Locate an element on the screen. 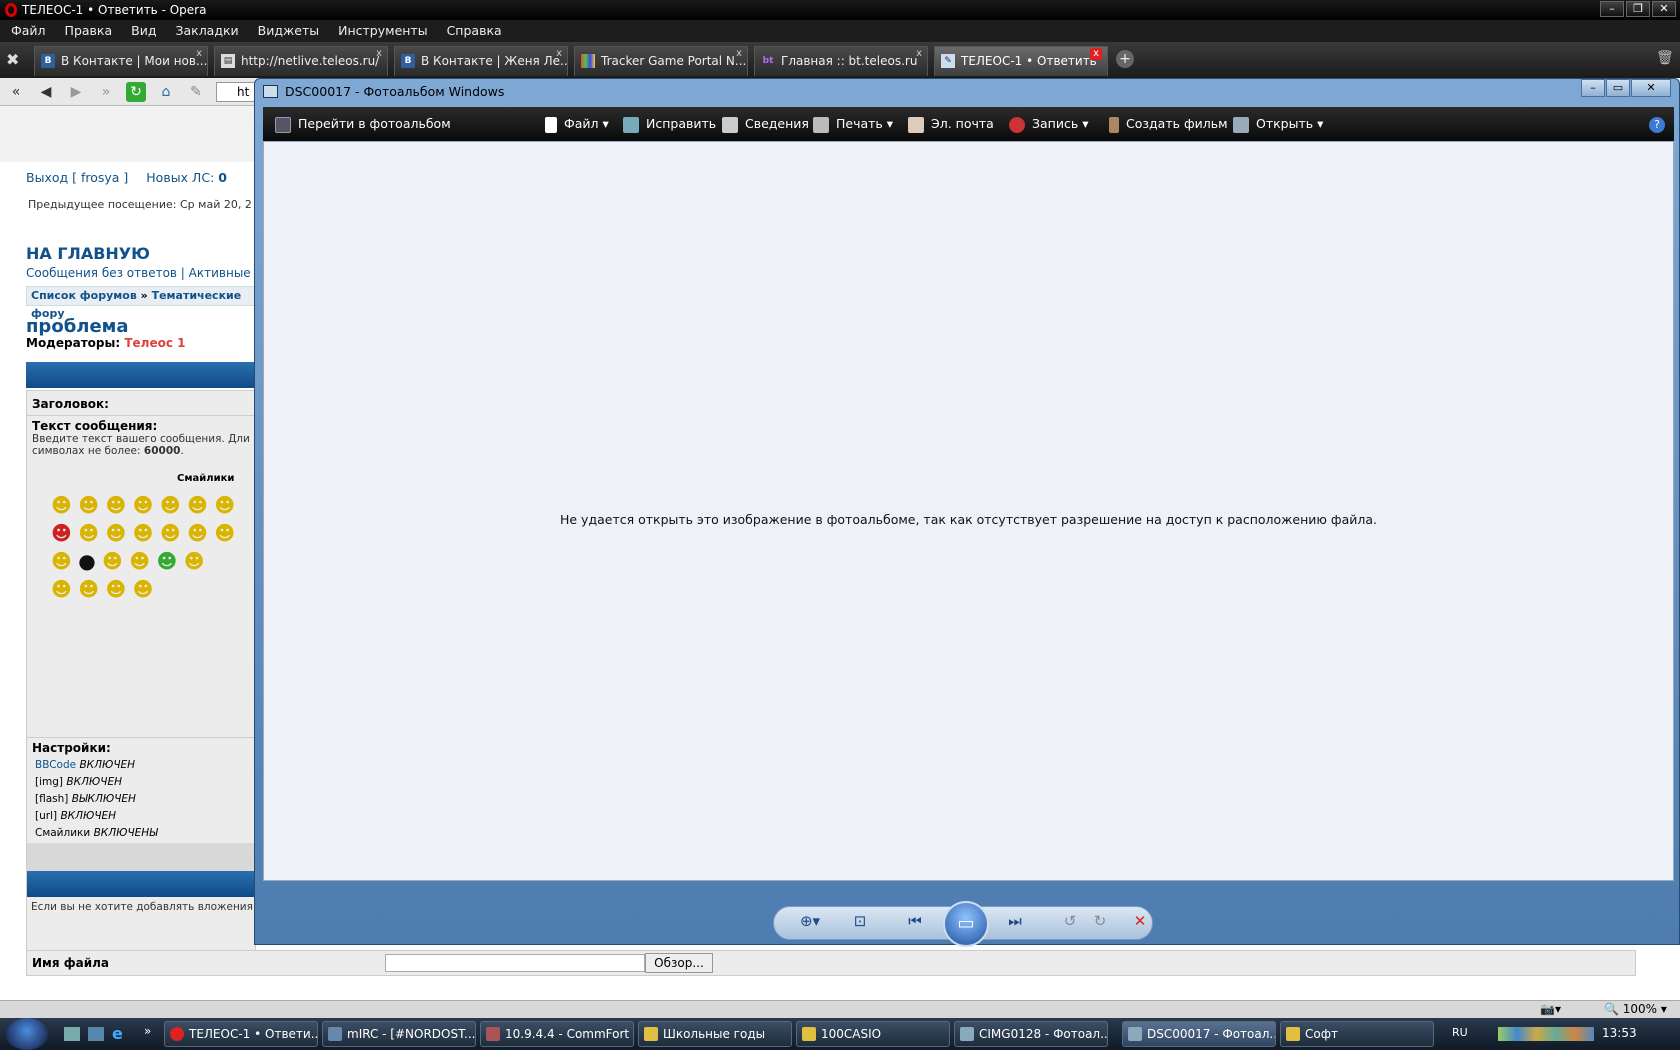 The height and width of the screenshot is (1050, 1680). info-button: Сведения is located at coordinates (765, 124).